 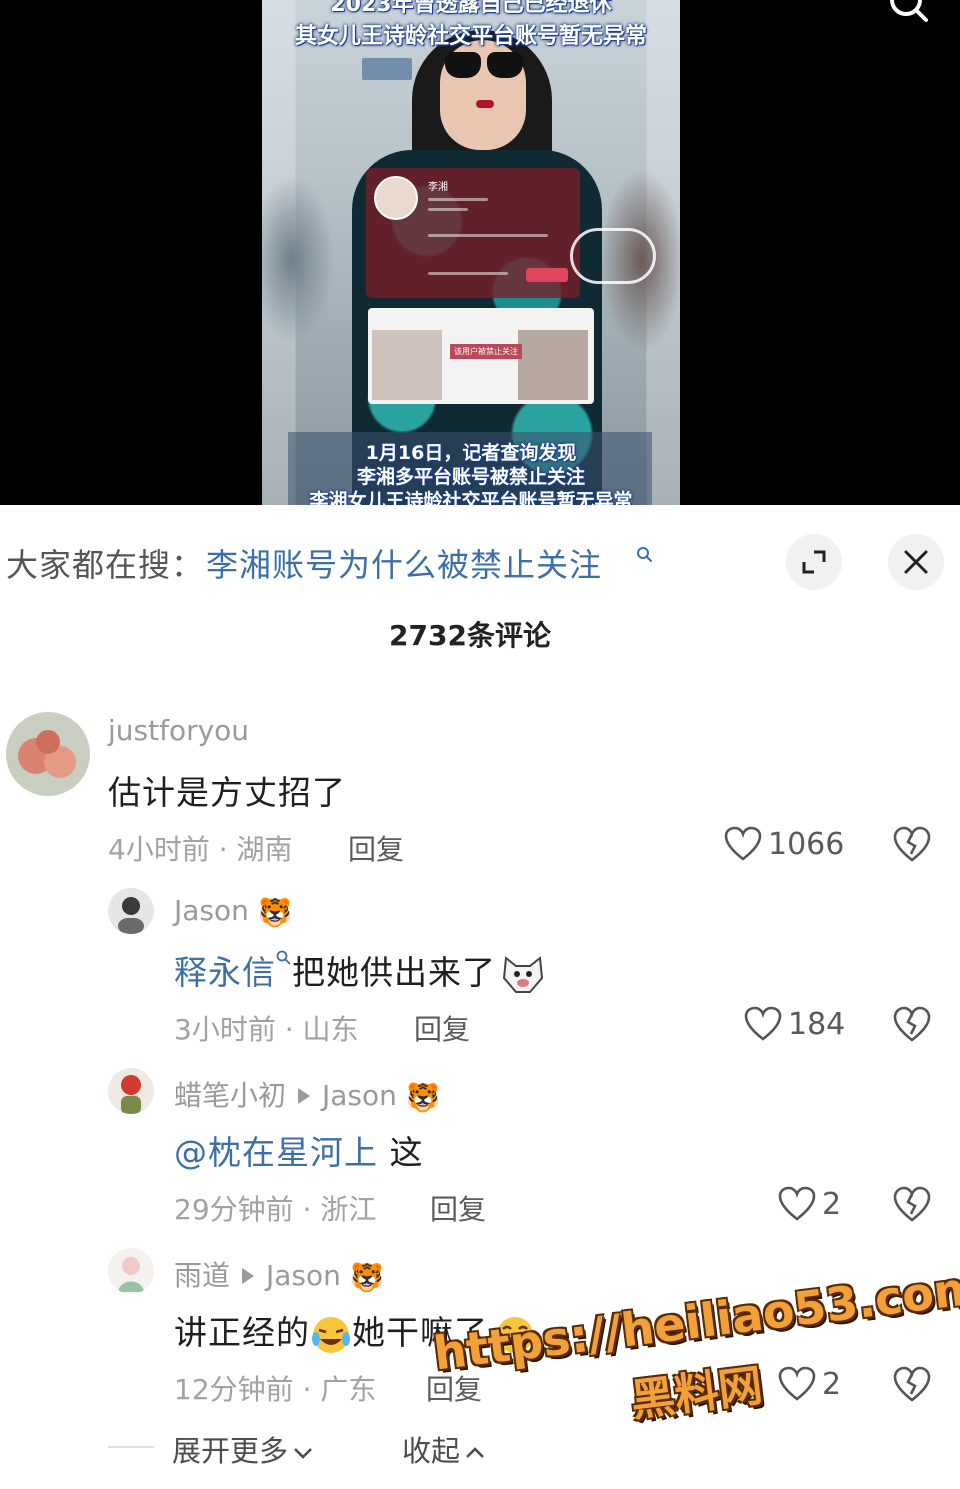 I want to click on like-button: 184, so click(x=794, y=1024).